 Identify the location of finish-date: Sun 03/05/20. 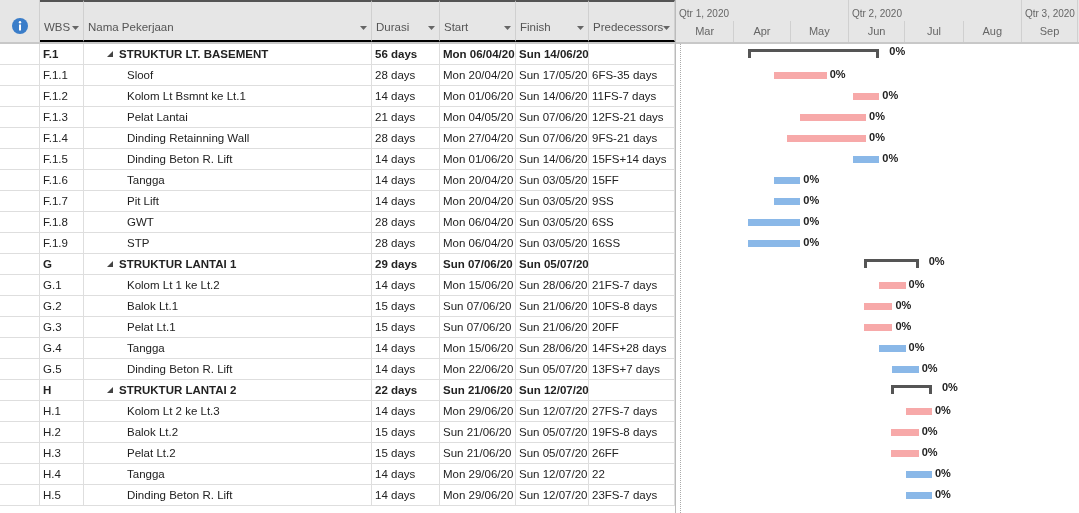
(553, 201).